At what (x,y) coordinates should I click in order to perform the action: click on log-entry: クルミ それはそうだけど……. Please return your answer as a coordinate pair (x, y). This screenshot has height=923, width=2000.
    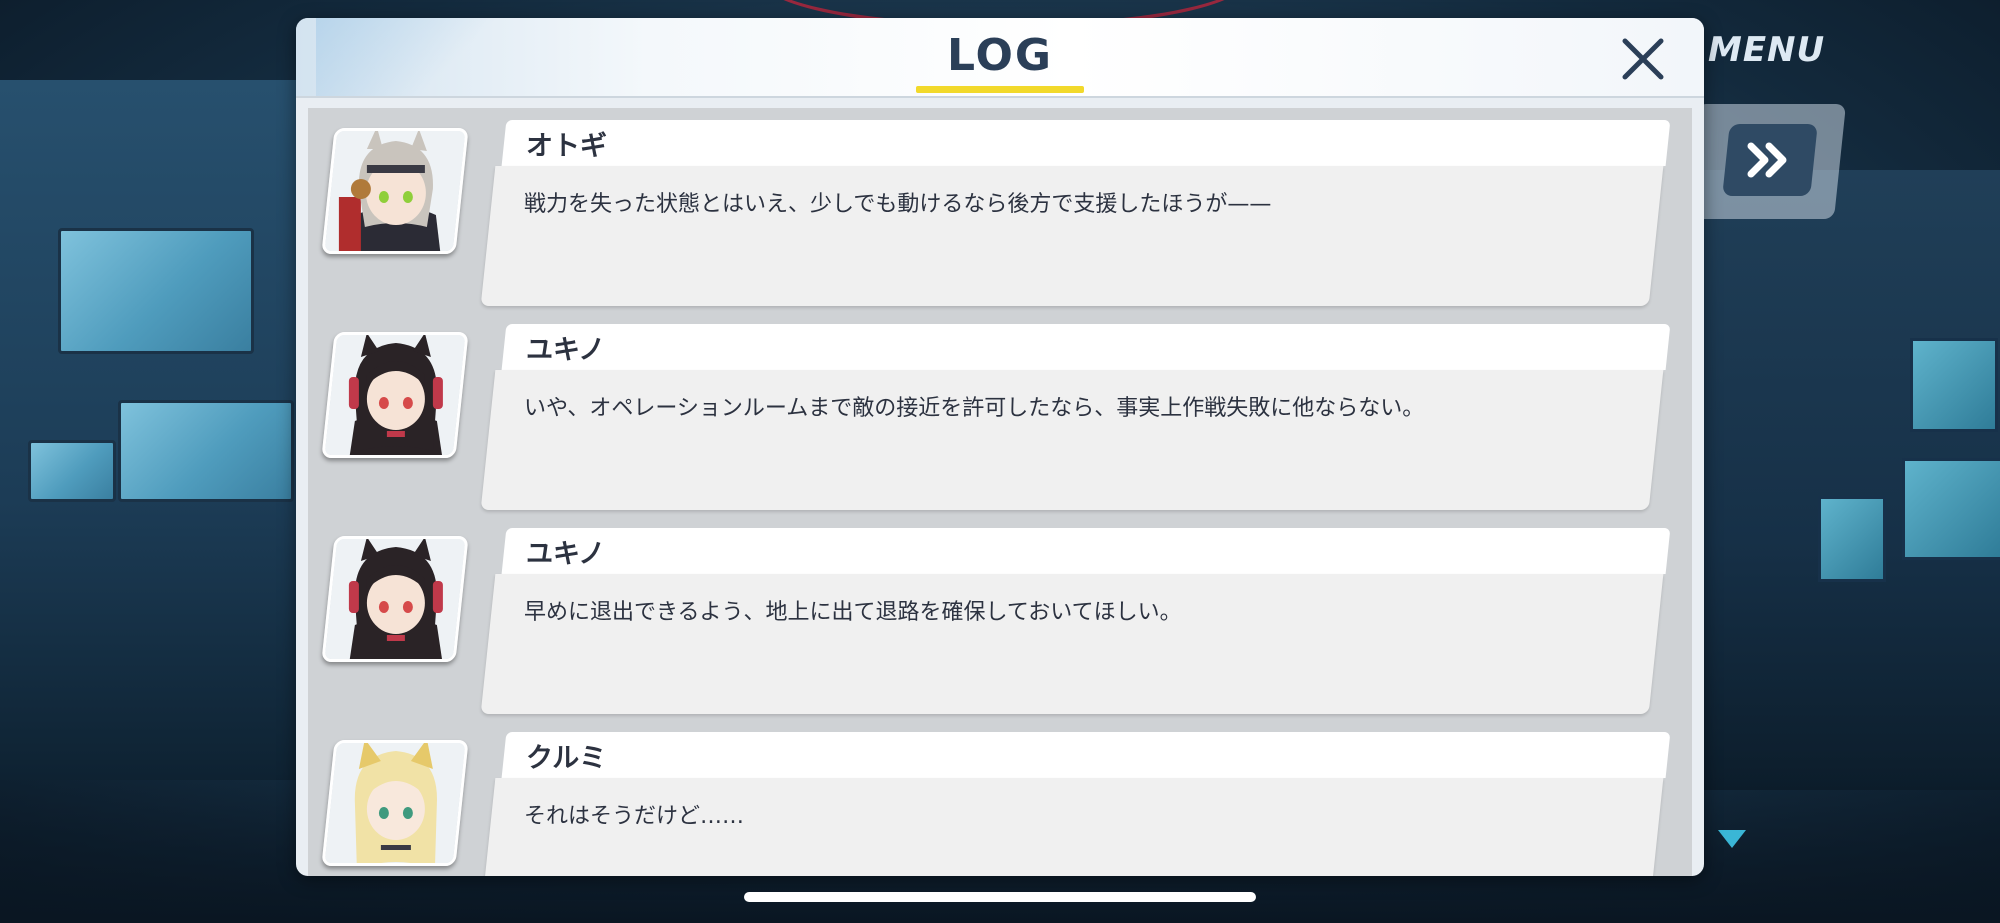
    Looking at the image, I should click on (1000, 798).